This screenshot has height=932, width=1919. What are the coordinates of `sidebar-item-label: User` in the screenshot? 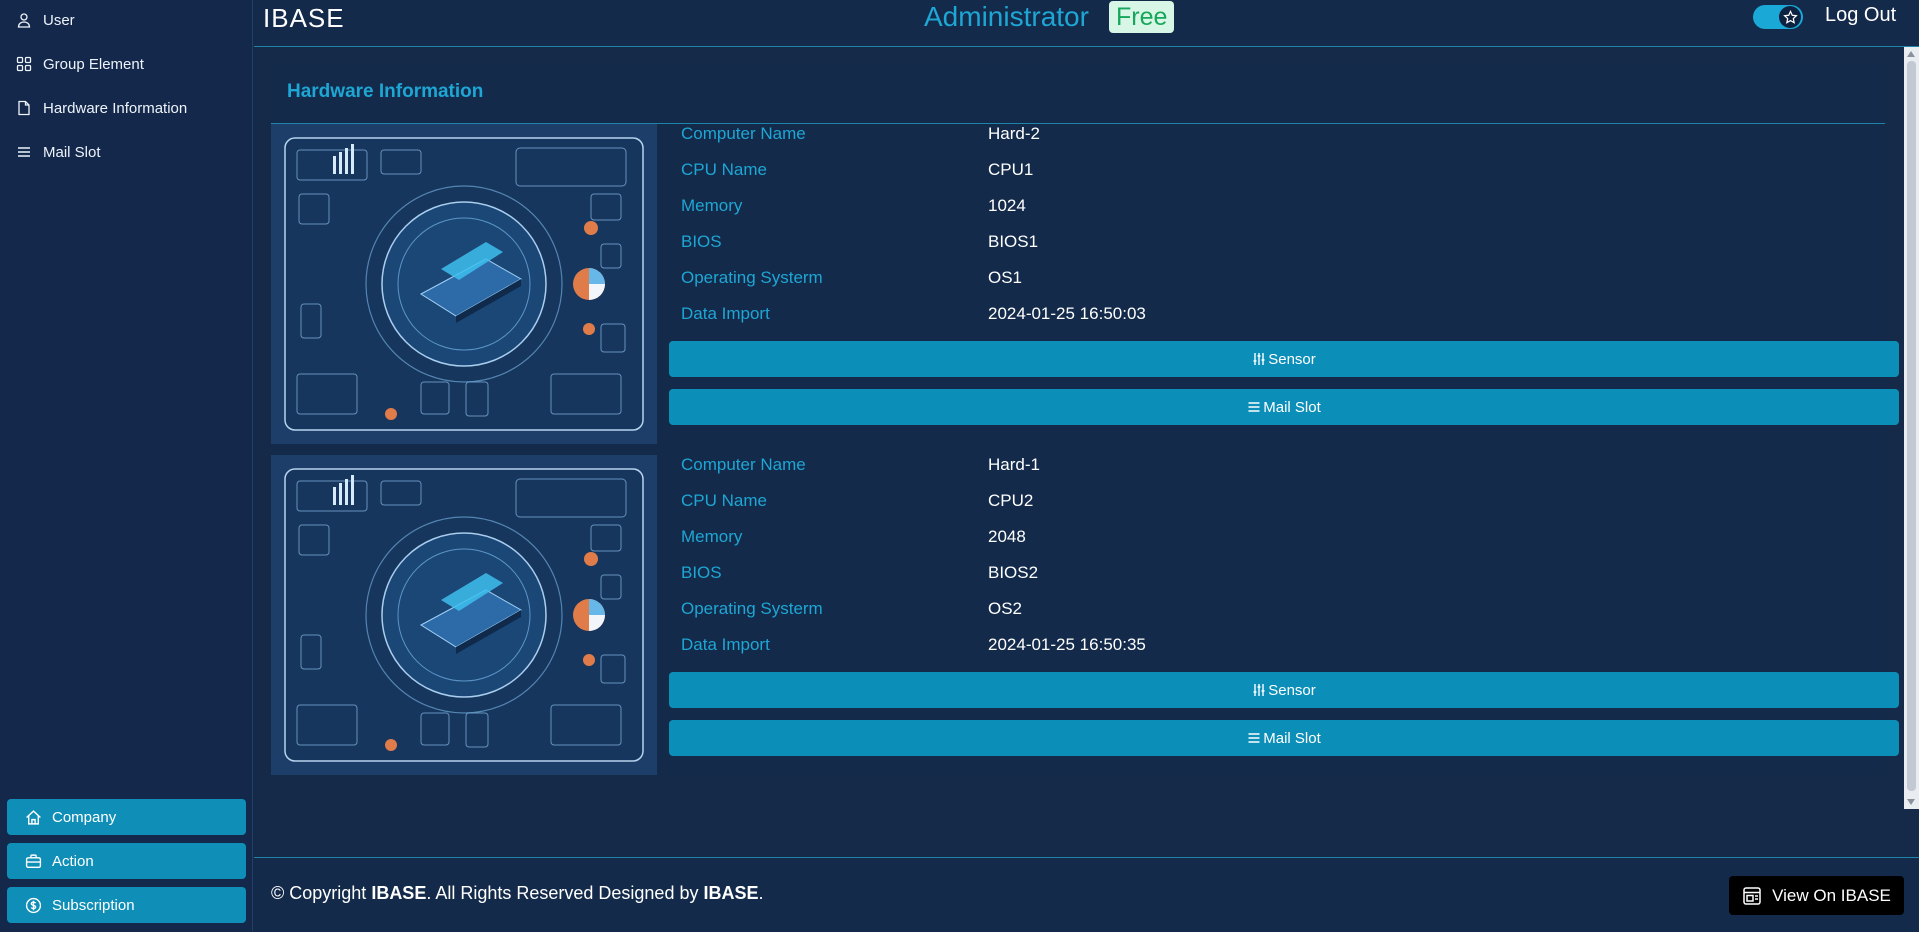 It's located at (59, 20).